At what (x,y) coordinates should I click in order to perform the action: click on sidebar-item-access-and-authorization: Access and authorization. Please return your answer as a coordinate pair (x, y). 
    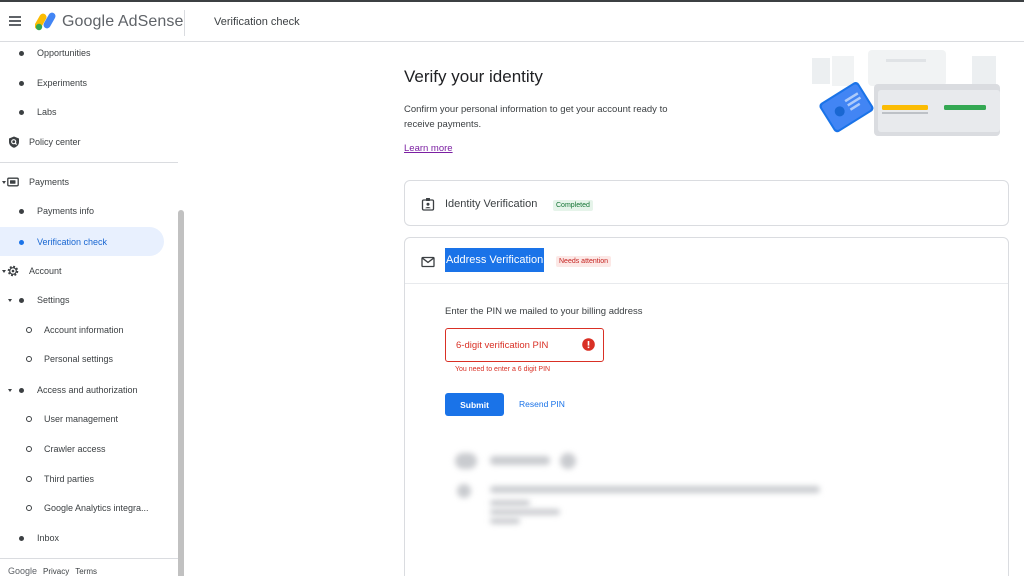
    Looking at the image, I should click on (85, 390).